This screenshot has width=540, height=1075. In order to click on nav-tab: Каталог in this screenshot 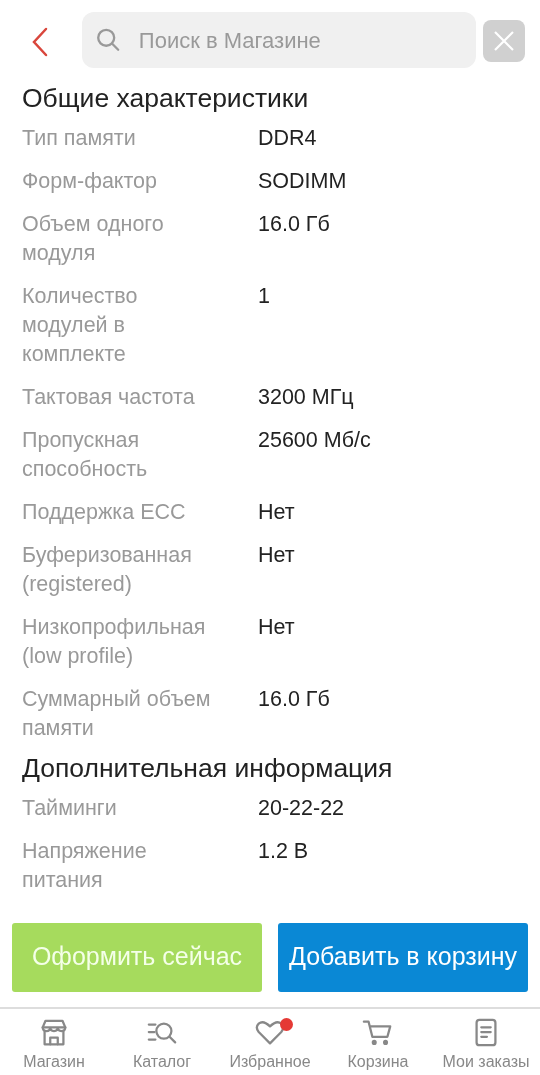, I will do `click(162, 1042)`.